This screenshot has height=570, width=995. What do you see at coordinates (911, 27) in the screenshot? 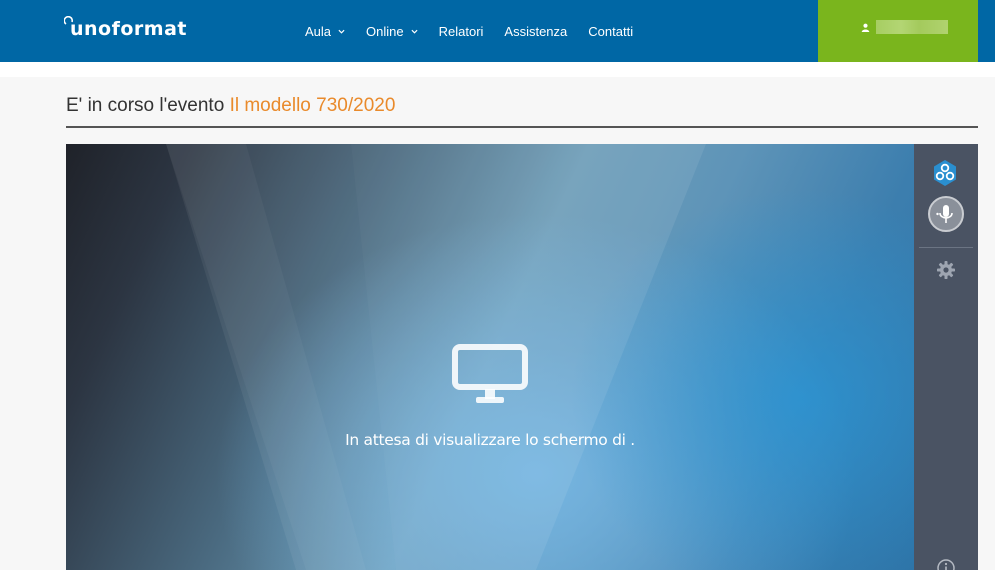
I see `user-name-redacted` at bounding box center [911, 27].